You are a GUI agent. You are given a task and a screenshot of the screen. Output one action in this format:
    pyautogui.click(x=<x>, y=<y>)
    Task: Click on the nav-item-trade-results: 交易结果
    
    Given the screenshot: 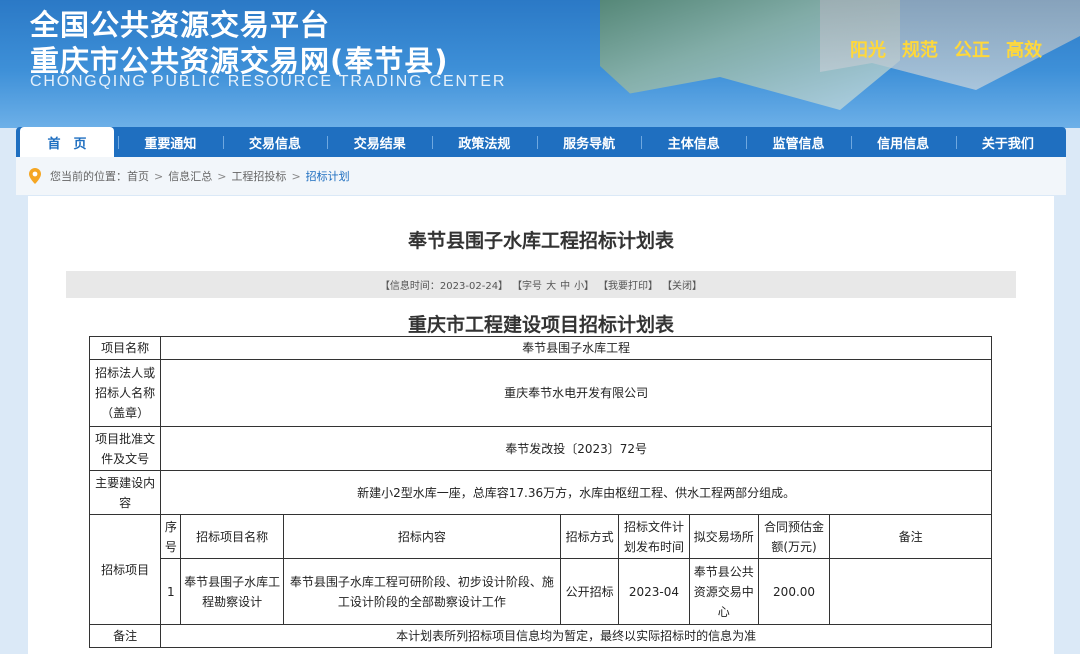 What is the action you would take?
    pyautogui.click(x=379, y=142)
    